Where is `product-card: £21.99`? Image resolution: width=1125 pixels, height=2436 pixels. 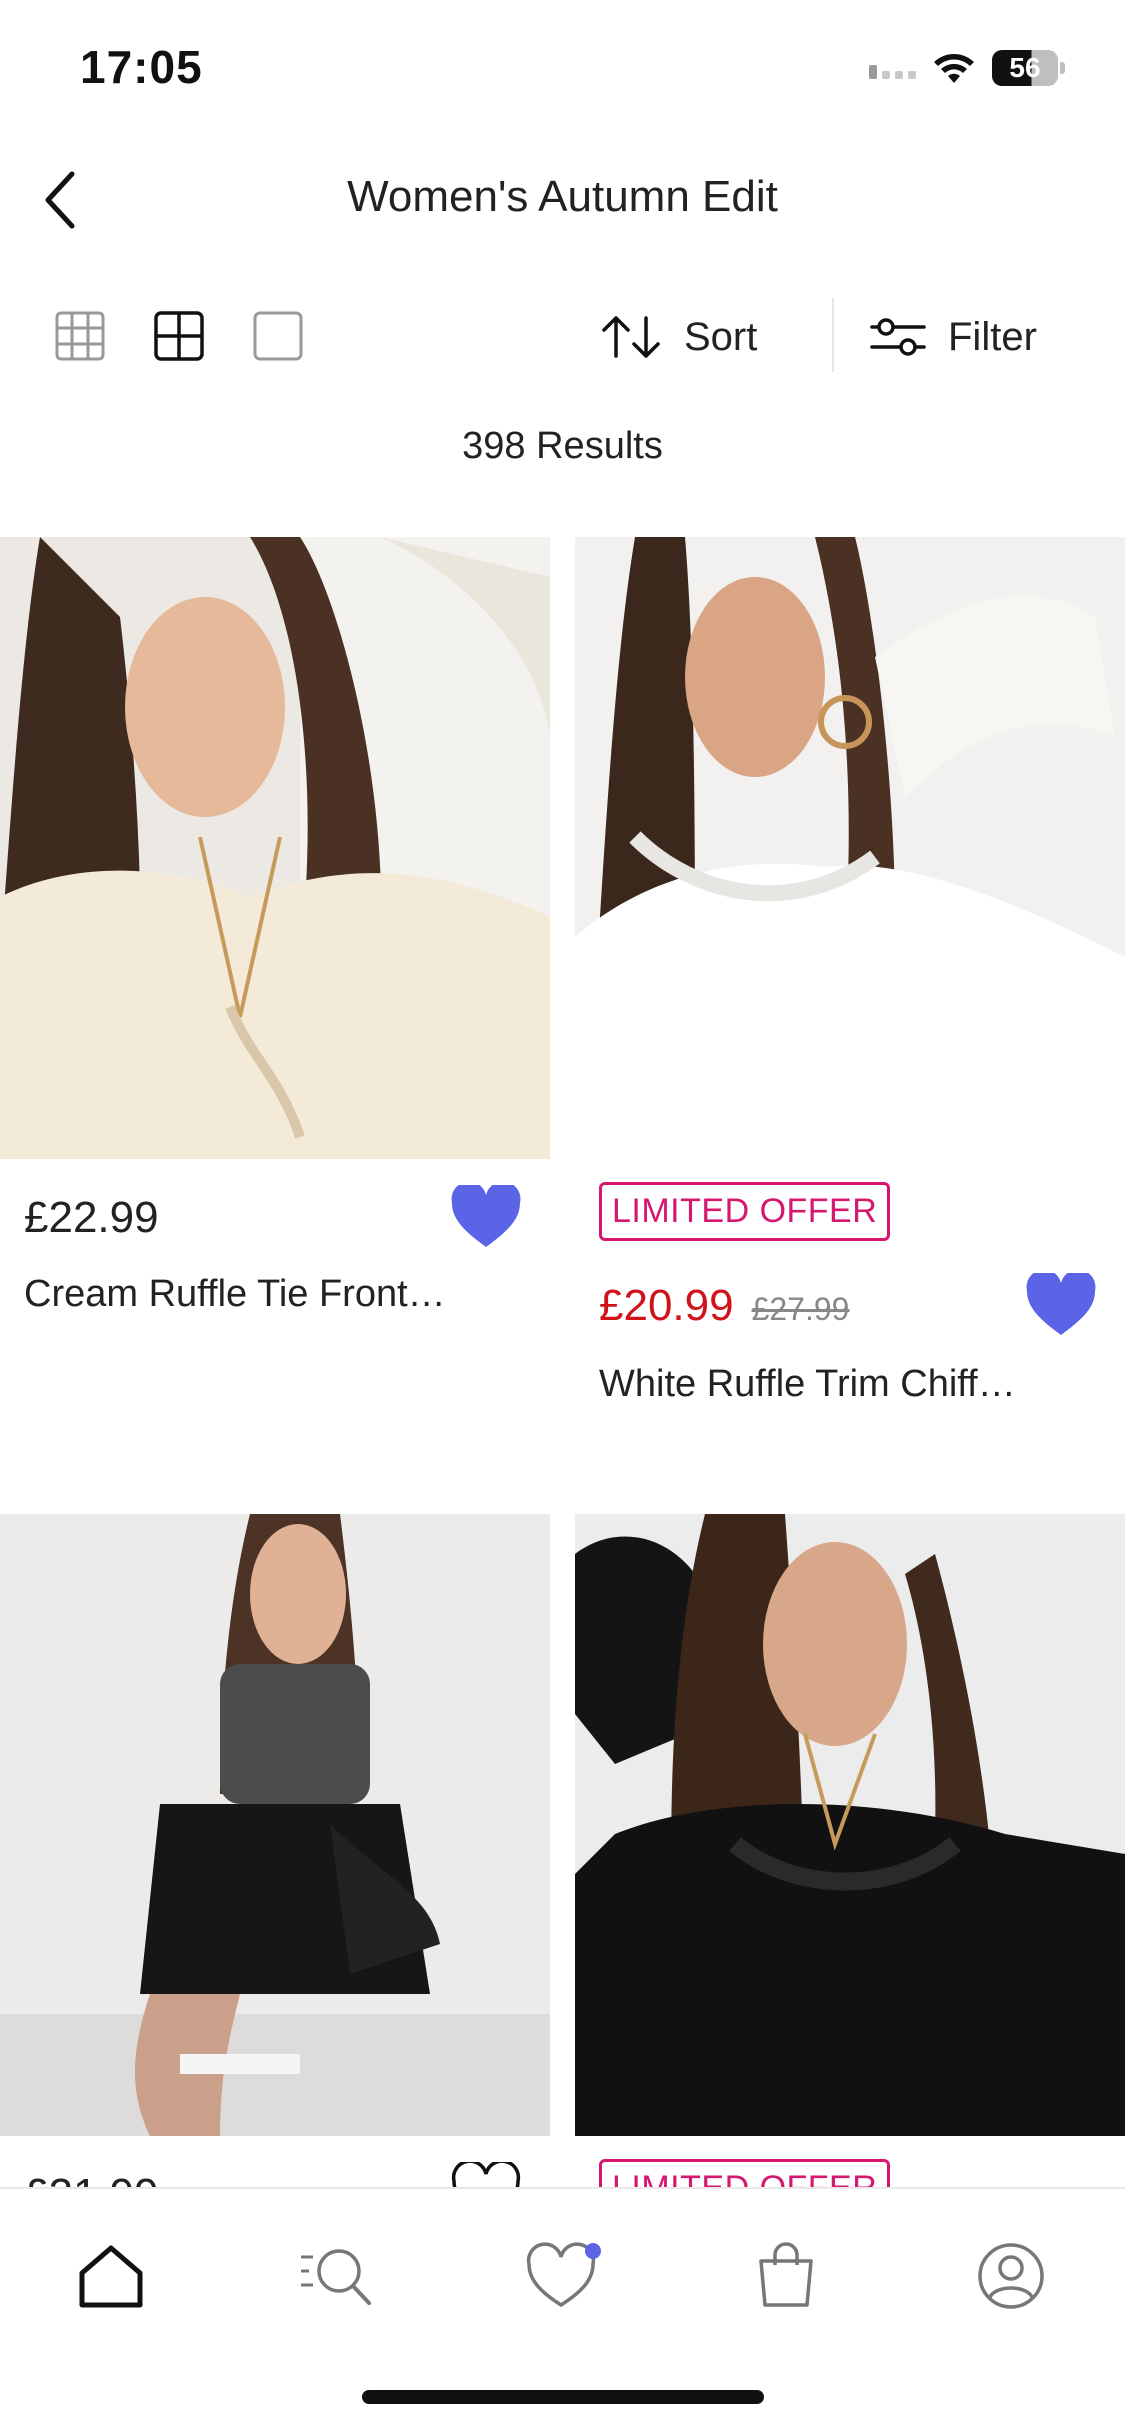 product-card: £21.99 is located at coordinates (275, 1869).